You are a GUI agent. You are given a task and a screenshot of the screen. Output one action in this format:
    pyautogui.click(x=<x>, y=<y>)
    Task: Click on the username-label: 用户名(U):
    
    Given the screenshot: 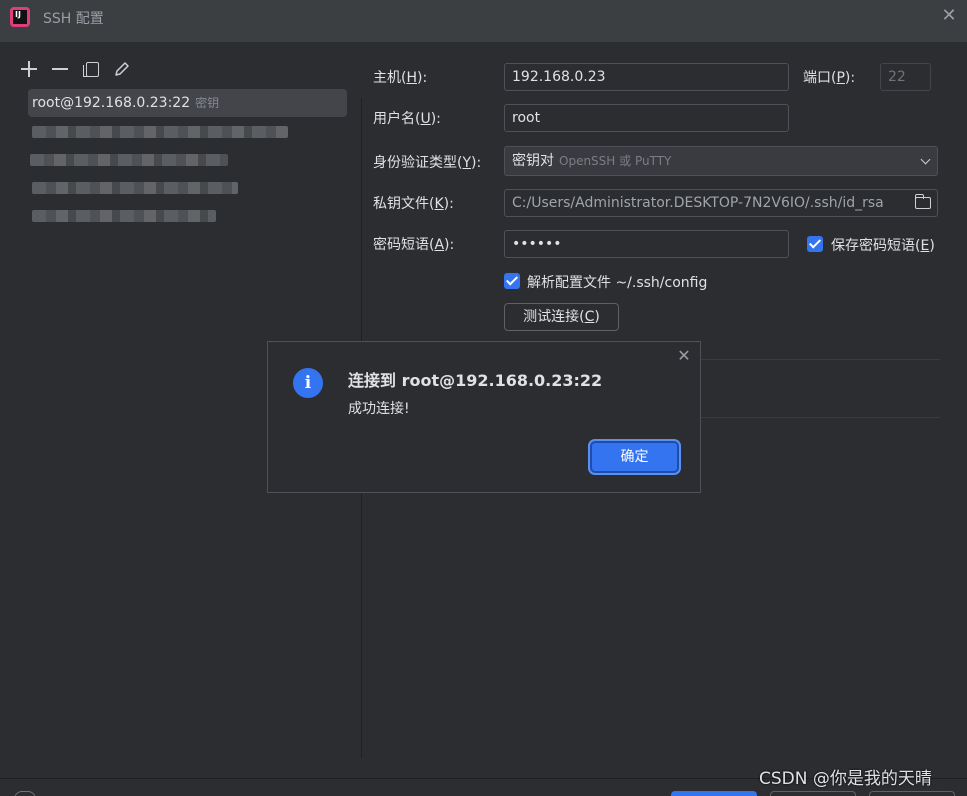 What is the action you would take?
    pyautogui.click(x=407, y=119)
    